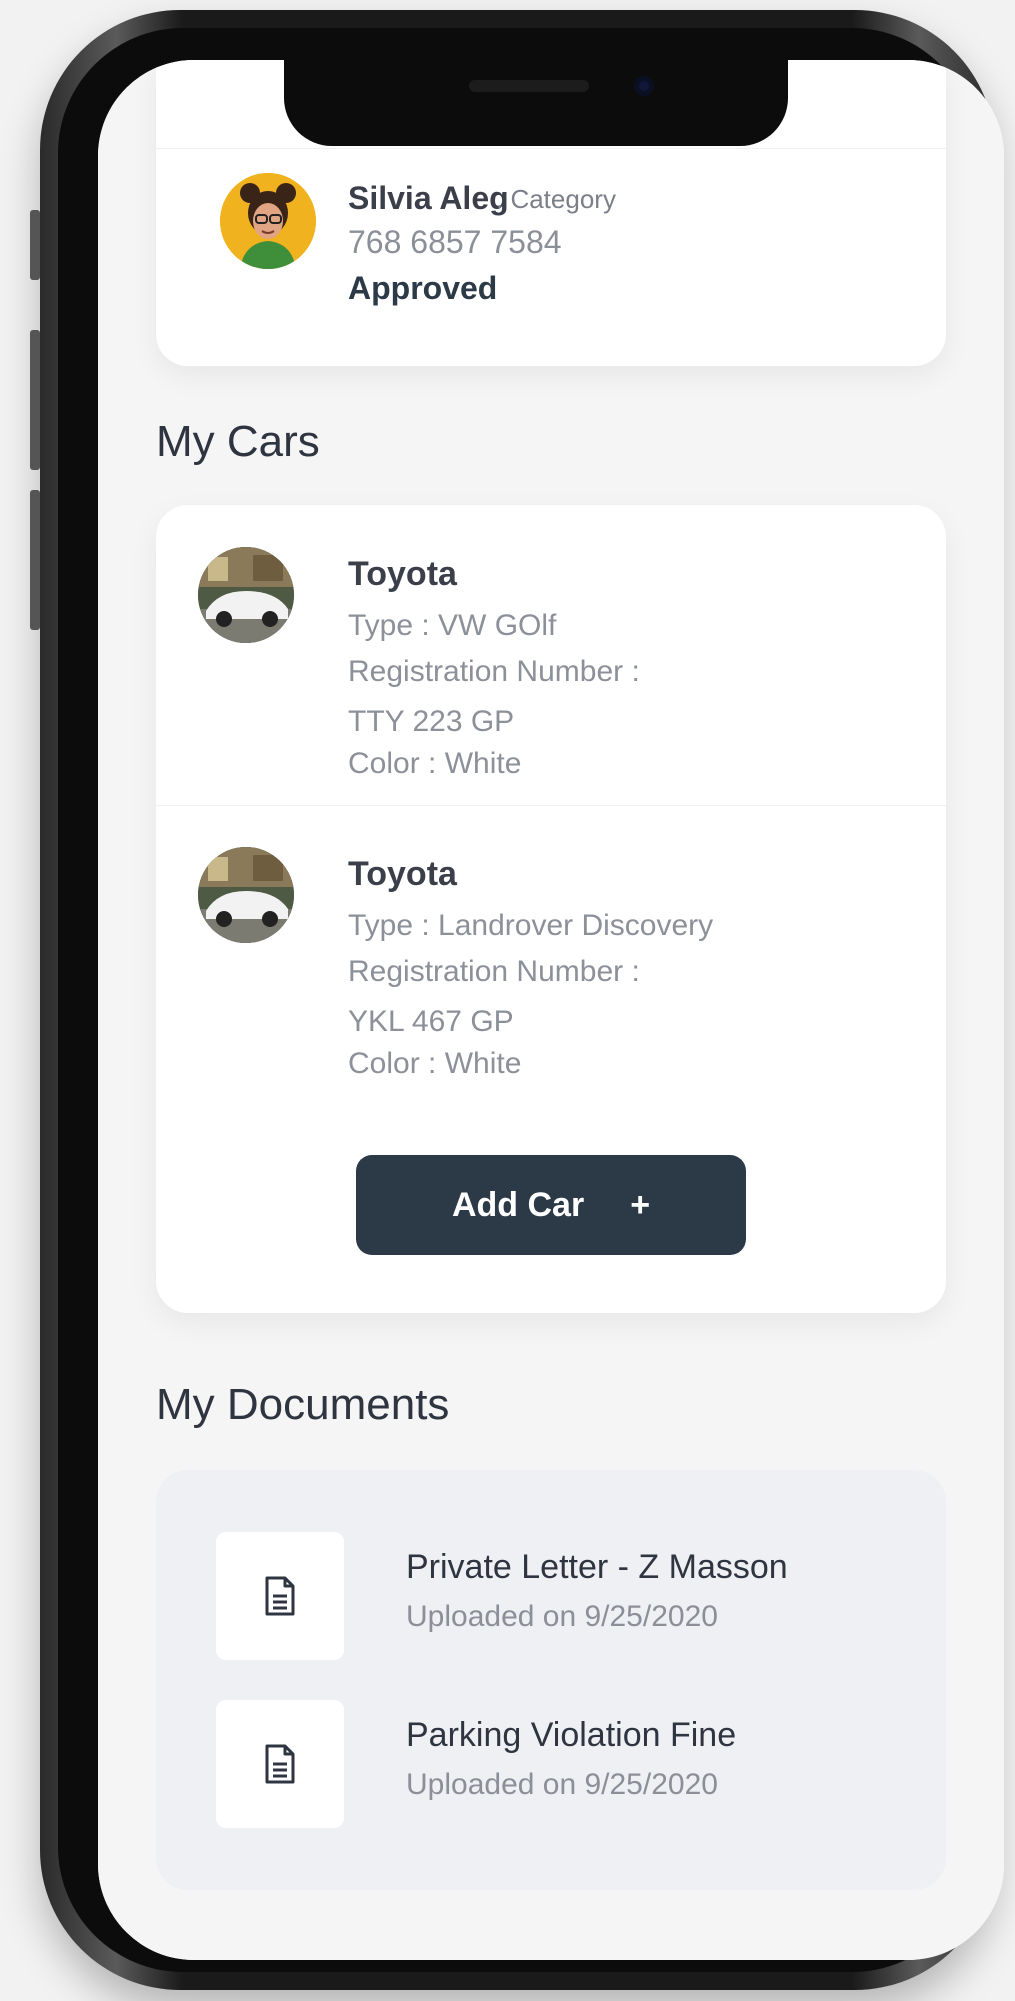 The height and width of the screenshot is (2001, 1015). Describe the element at coordinates (597, 1567) in the screenshot. I see `document-title: Private Letter - Z Masson` at that location.